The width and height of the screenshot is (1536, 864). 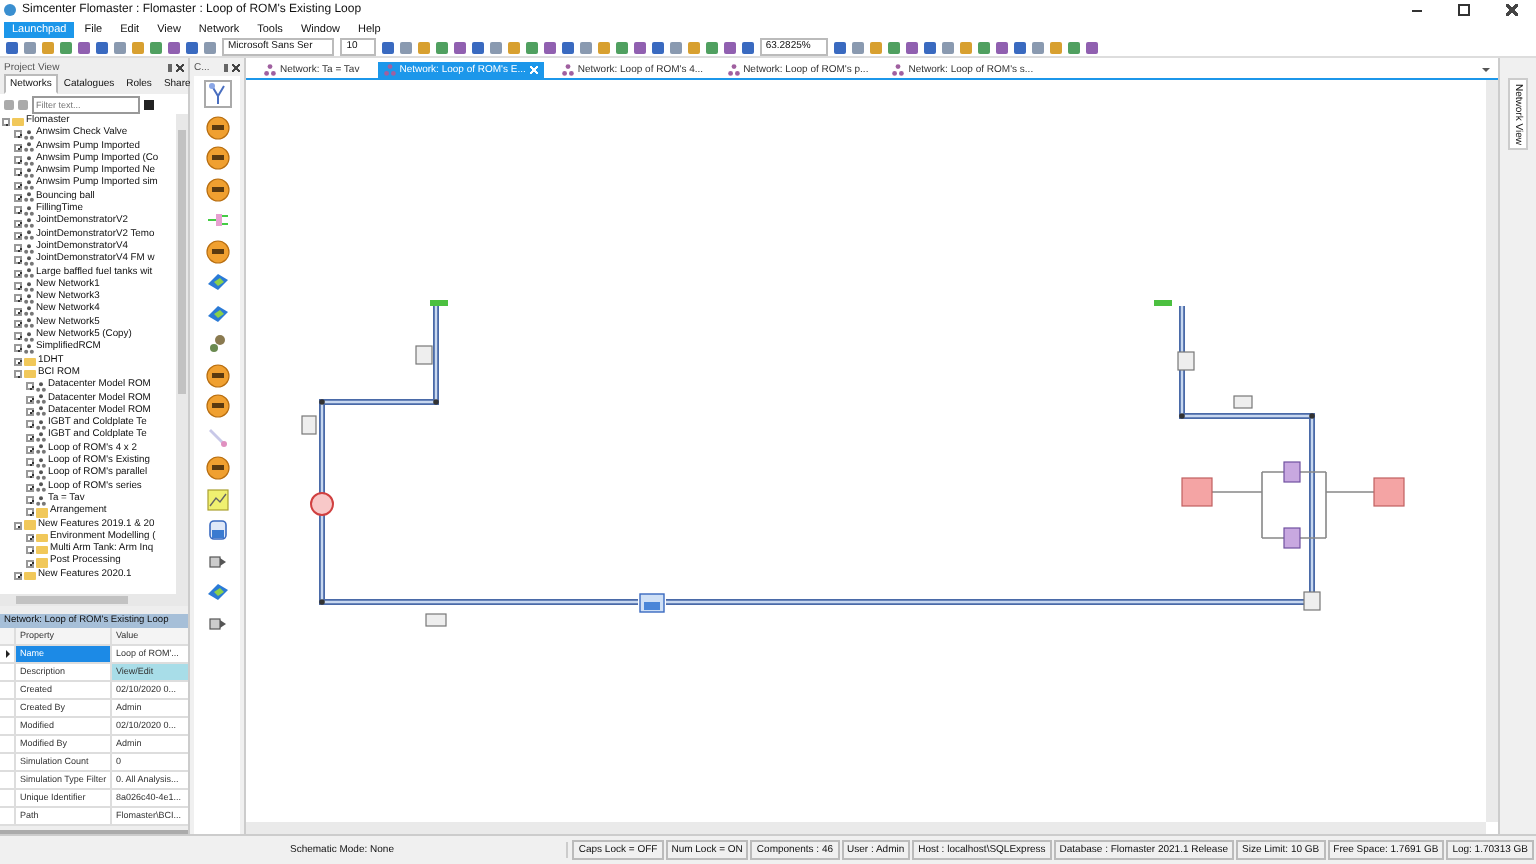 What do you see at coordinates (217, 94) in the screenshot?
I see `network-component-icon` at bounding box center [217, 94].